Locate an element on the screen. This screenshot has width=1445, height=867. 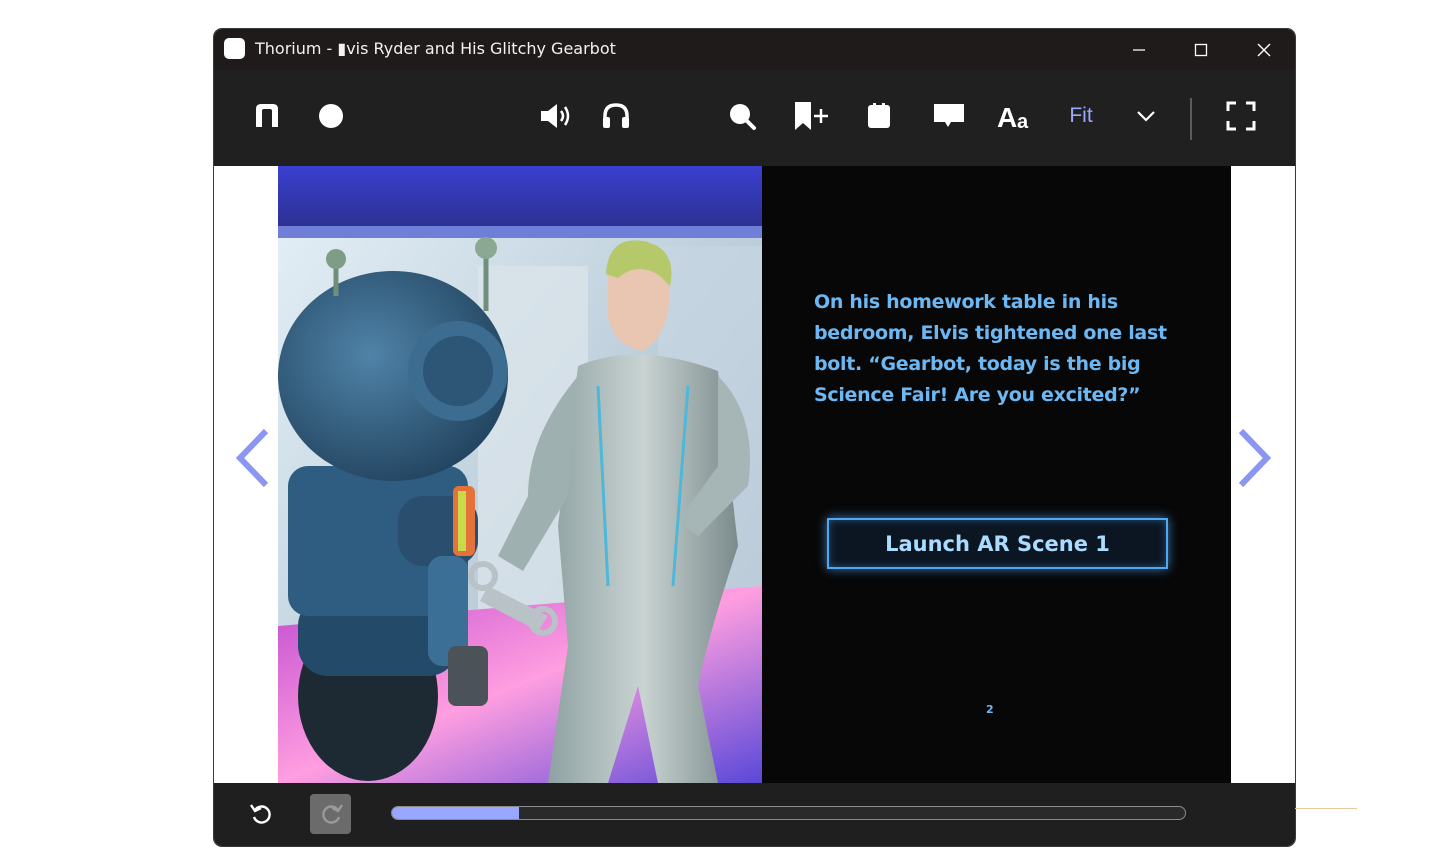
library-button is located at coordinates (267, 116).